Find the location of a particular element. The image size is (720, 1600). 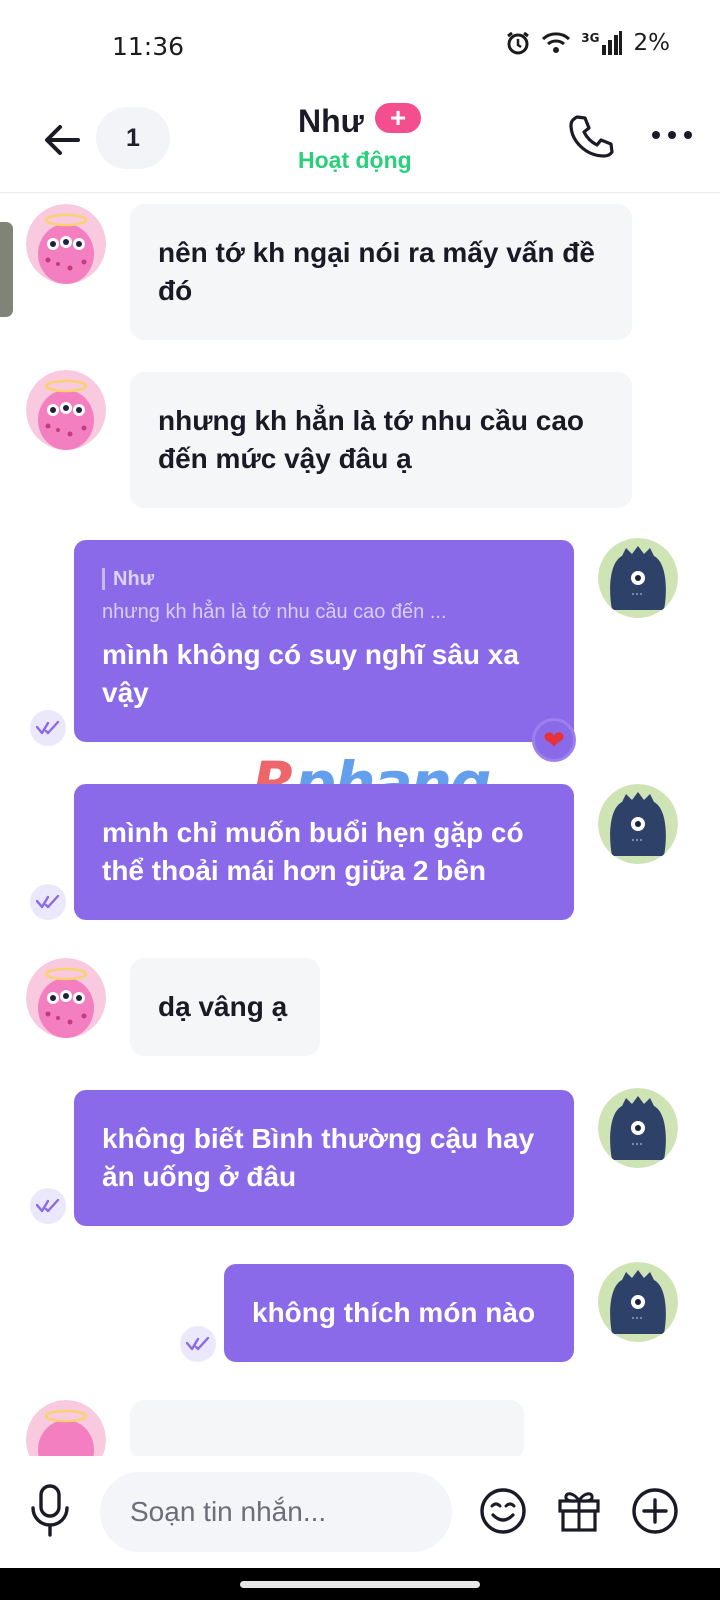

message-text: dạ vâng ạ is located at coordinates (223, 1006).